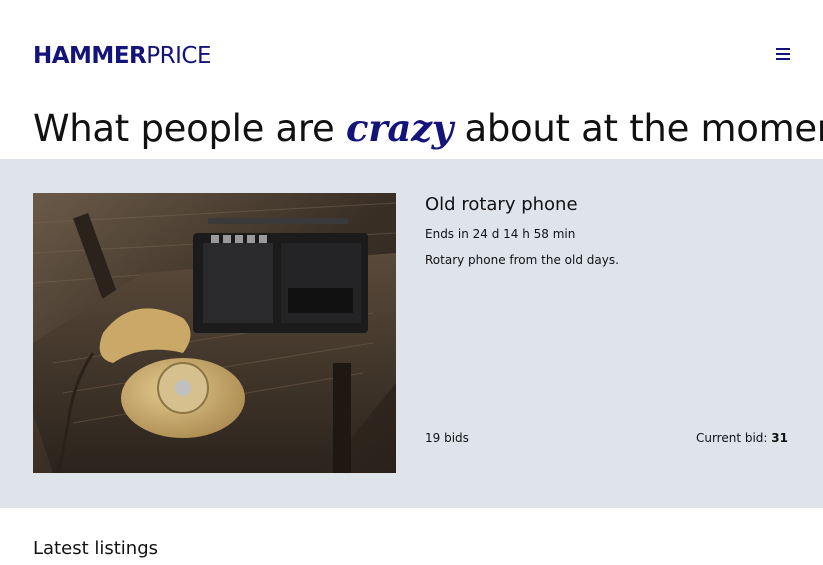 This screenshot has height=565, width=823. I want to click on logo-light-text: PRICE, so click(178, 56).